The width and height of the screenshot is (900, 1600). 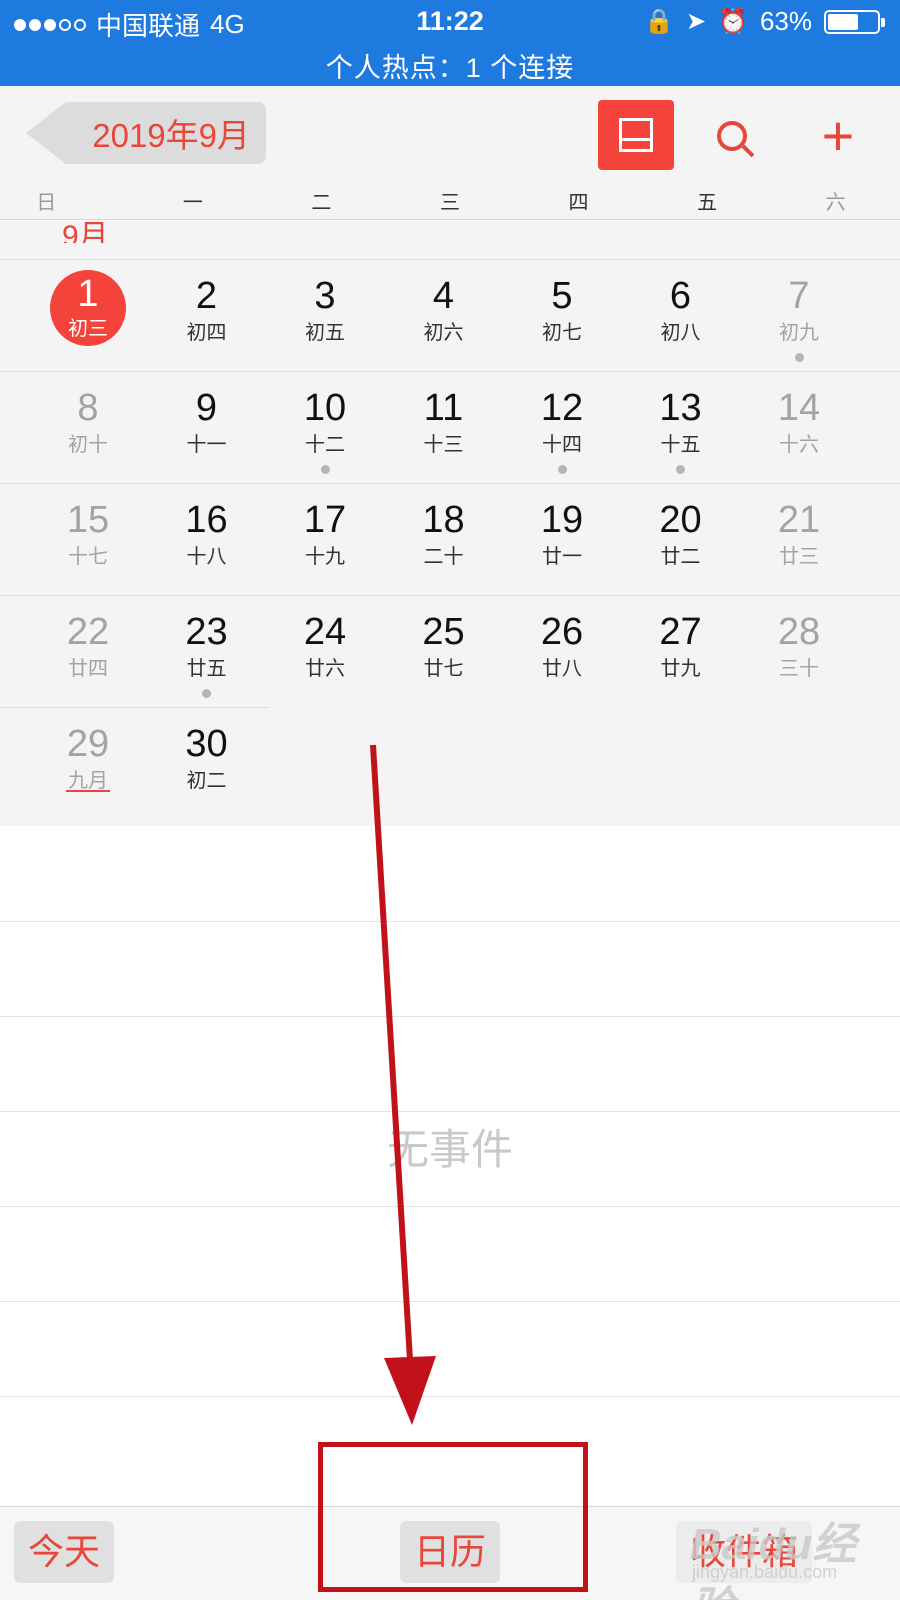 I want to click on day-number: 23, so click(x=206, y=632).